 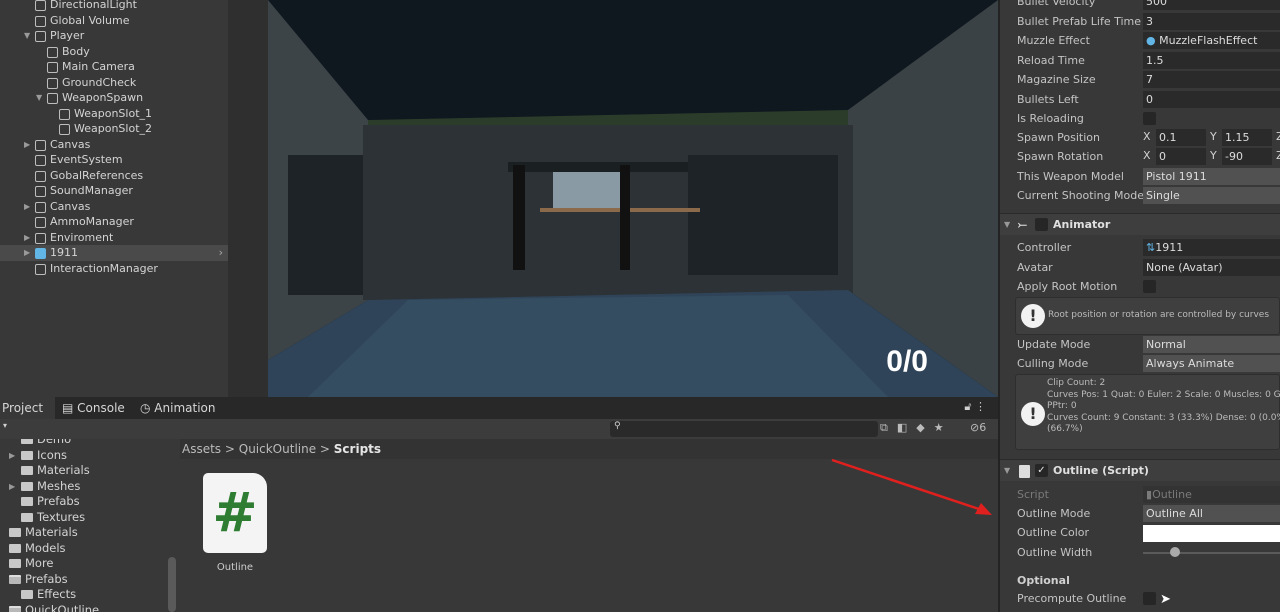 I want to click on animator-header: ▼ ⤚ Animator, so click(x=1140, y=224).